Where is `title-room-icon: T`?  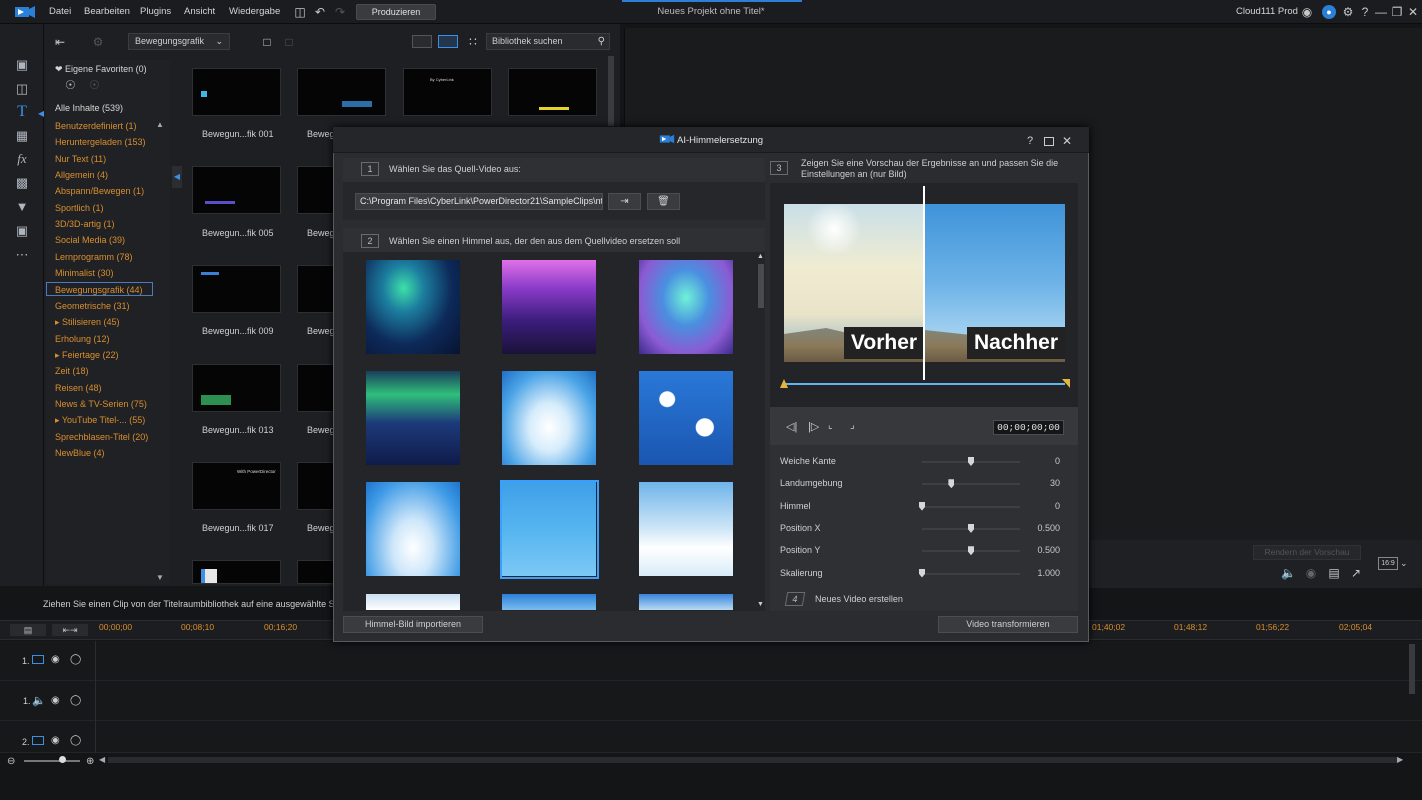 title-room-icon: T is located at coordinates (22, 112).